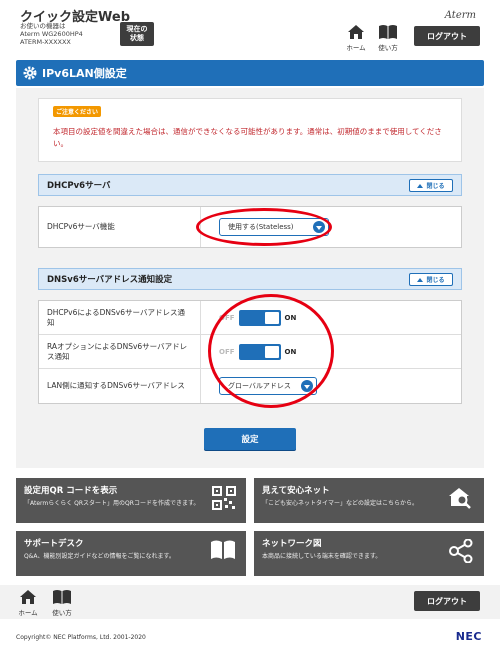  Describe the element at coordinates (45, 42) in the screenshot. I see `device-name: ATERM-XXXXXX` at that location.